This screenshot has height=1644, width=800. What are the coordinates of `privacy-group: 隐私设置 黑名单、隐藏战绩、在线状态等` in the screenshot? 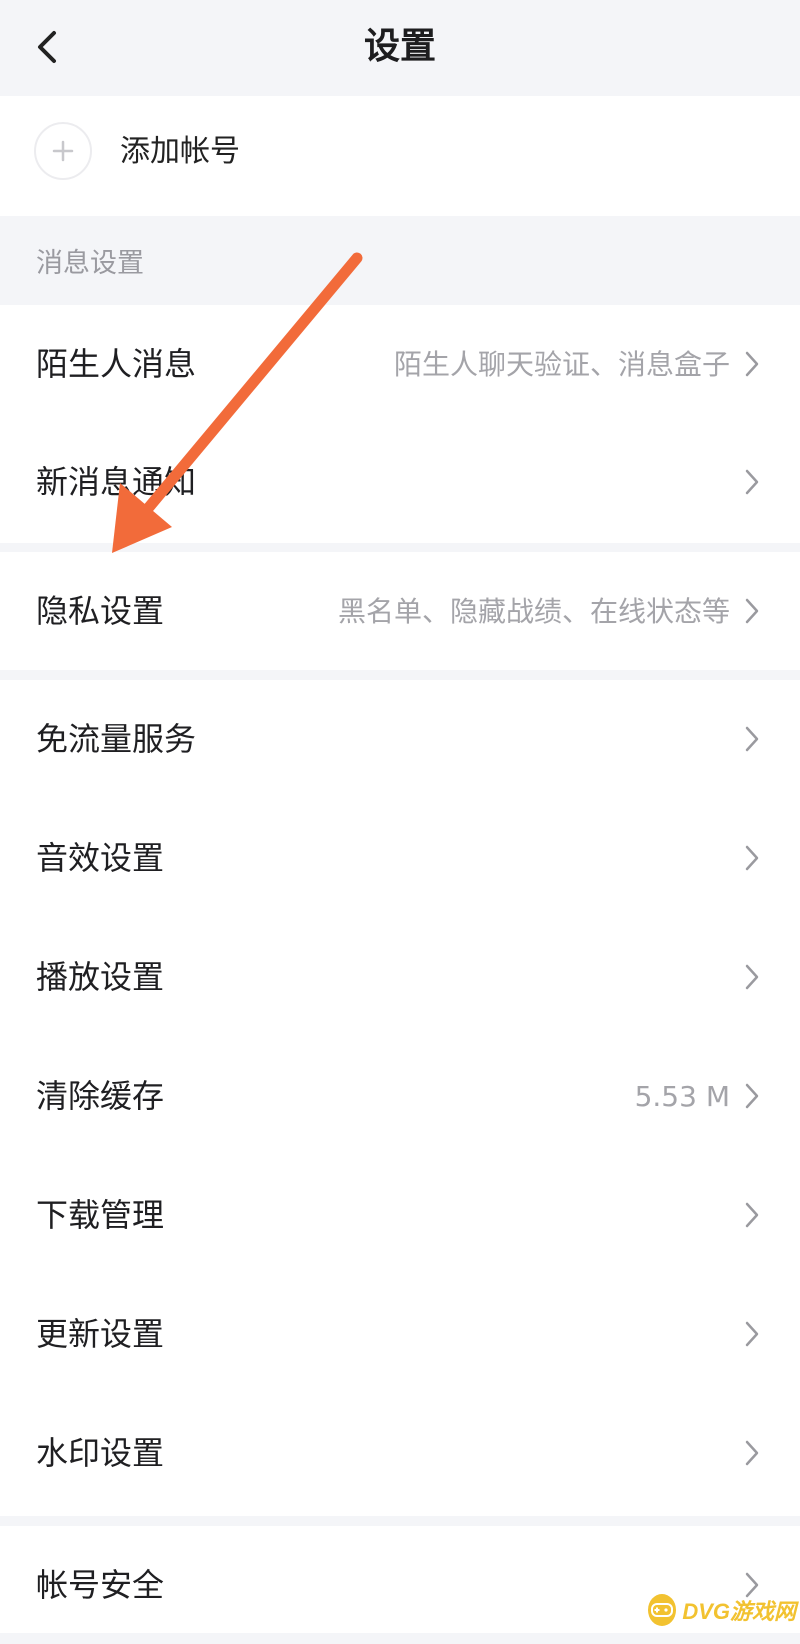 It's located at (400, 611).